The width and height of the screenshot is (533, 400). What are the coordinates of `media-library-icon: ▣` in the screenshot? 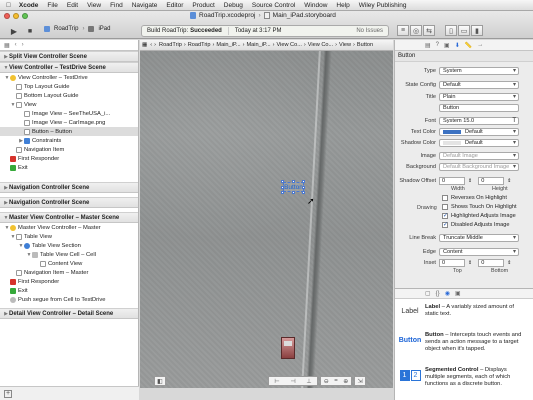 It's located at (458, 293).